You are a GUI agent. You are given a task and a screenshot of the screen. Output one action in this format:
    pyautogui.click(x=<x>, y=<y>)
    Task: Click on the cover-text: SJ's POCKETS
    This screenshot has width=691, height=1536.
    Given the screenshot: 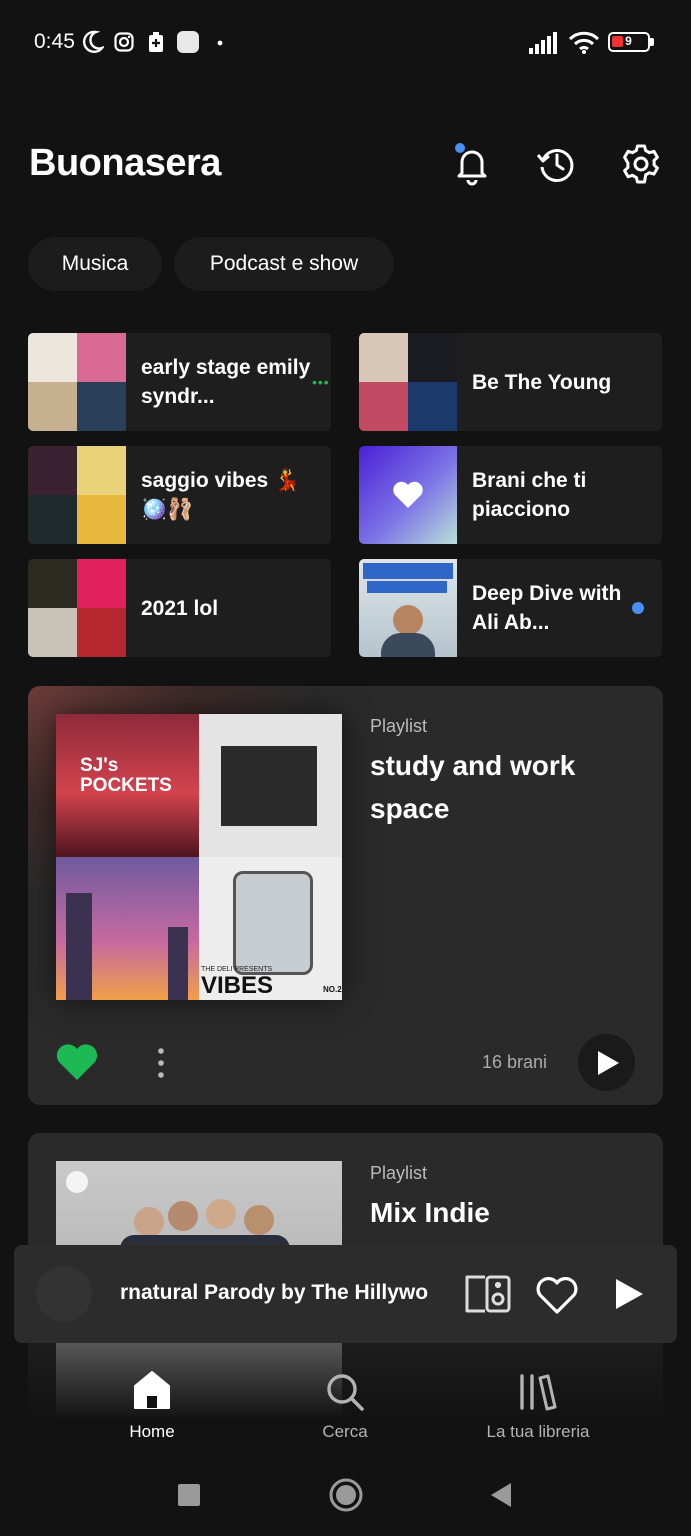 What is the action you would take?
    pyautogui.click(x=126, y=775)
    